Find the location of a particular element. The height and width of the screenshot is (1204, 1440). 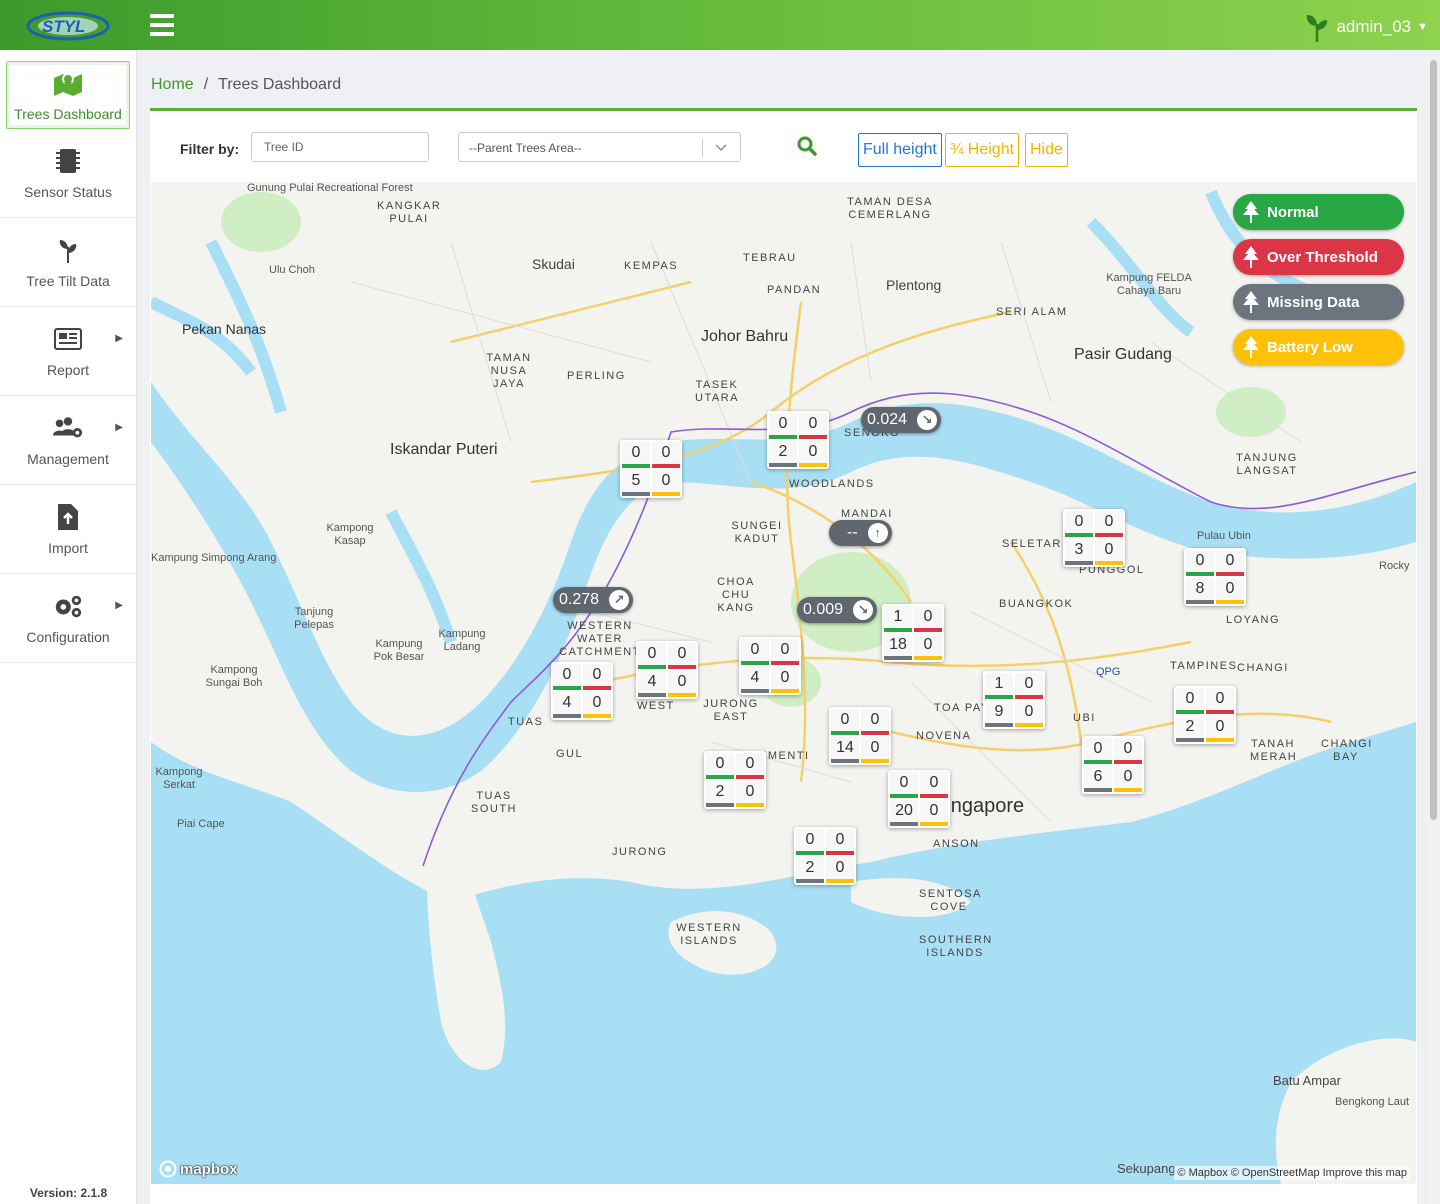

place-label: TANJUNG LANGSAT is located at coordinates (1267, 464).